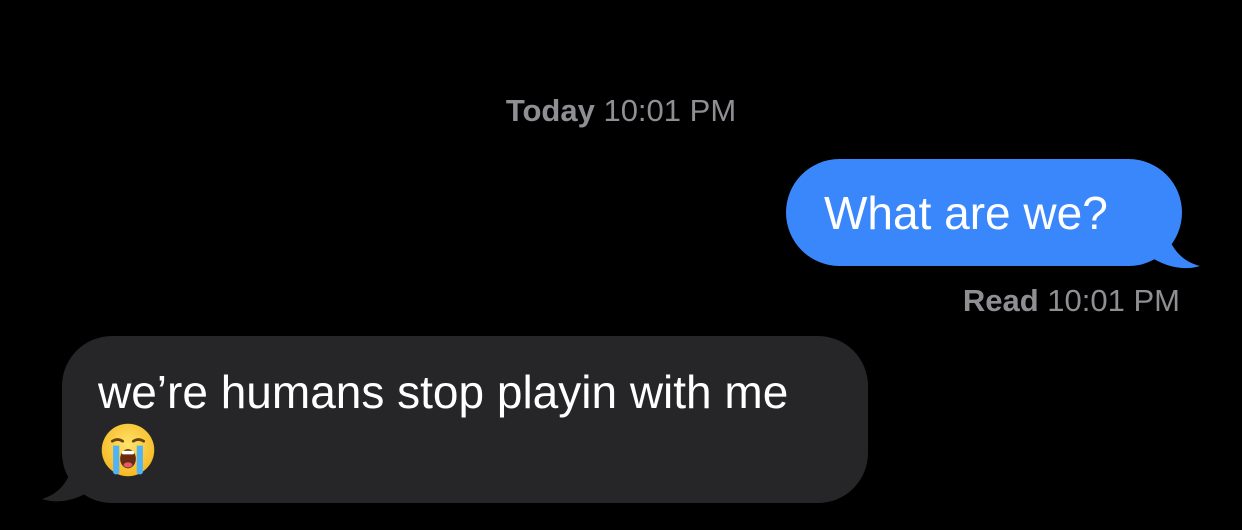 This screenshot has width=1242, height=530. I want to click on received-message-text: we’re humans stop playin with me, so click(443, 392).